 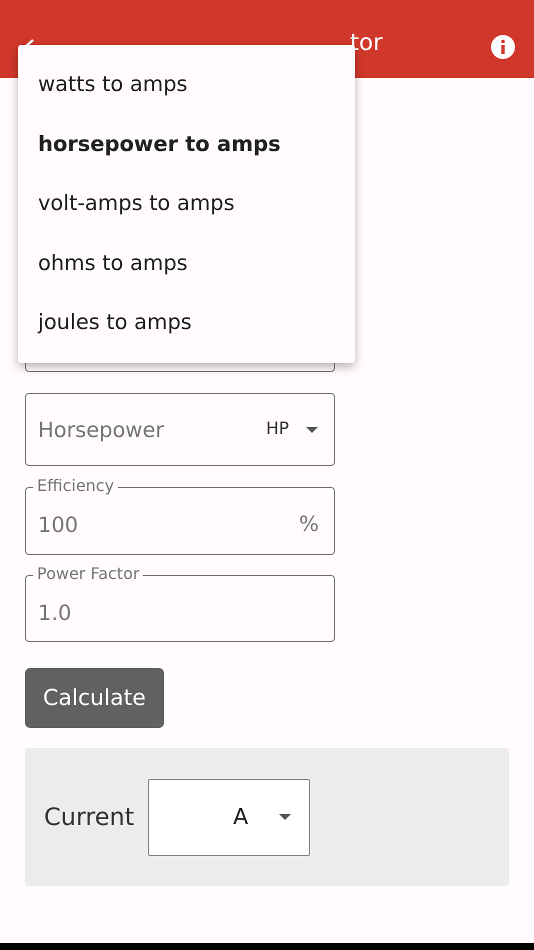 I want to click on result-label: Current, so click(x=89, y=817).